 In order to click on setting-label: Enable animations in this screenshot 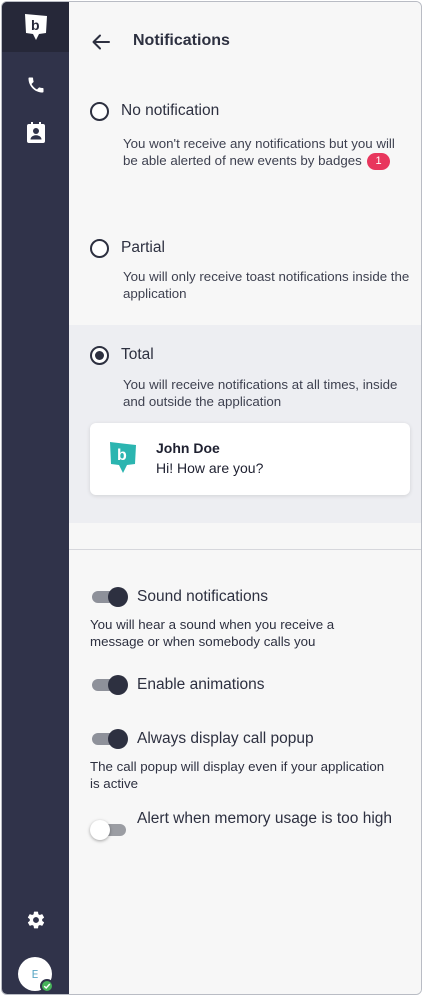, I will do `click(201, 684)`.